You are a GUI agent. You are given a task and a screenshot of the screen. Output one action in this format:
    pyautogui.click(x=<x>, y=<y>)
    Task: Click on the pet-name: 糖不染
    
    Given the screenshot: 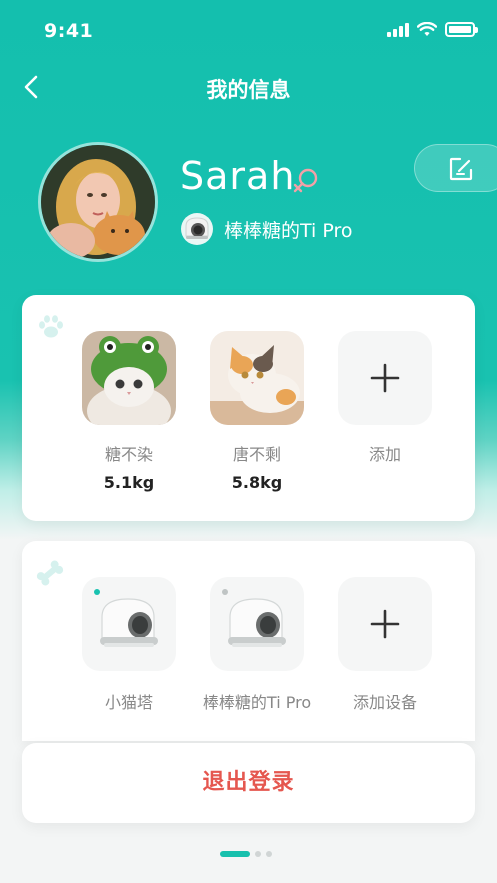 What is the action you would take?
    pyautogui.click(x=128, y=454)
    